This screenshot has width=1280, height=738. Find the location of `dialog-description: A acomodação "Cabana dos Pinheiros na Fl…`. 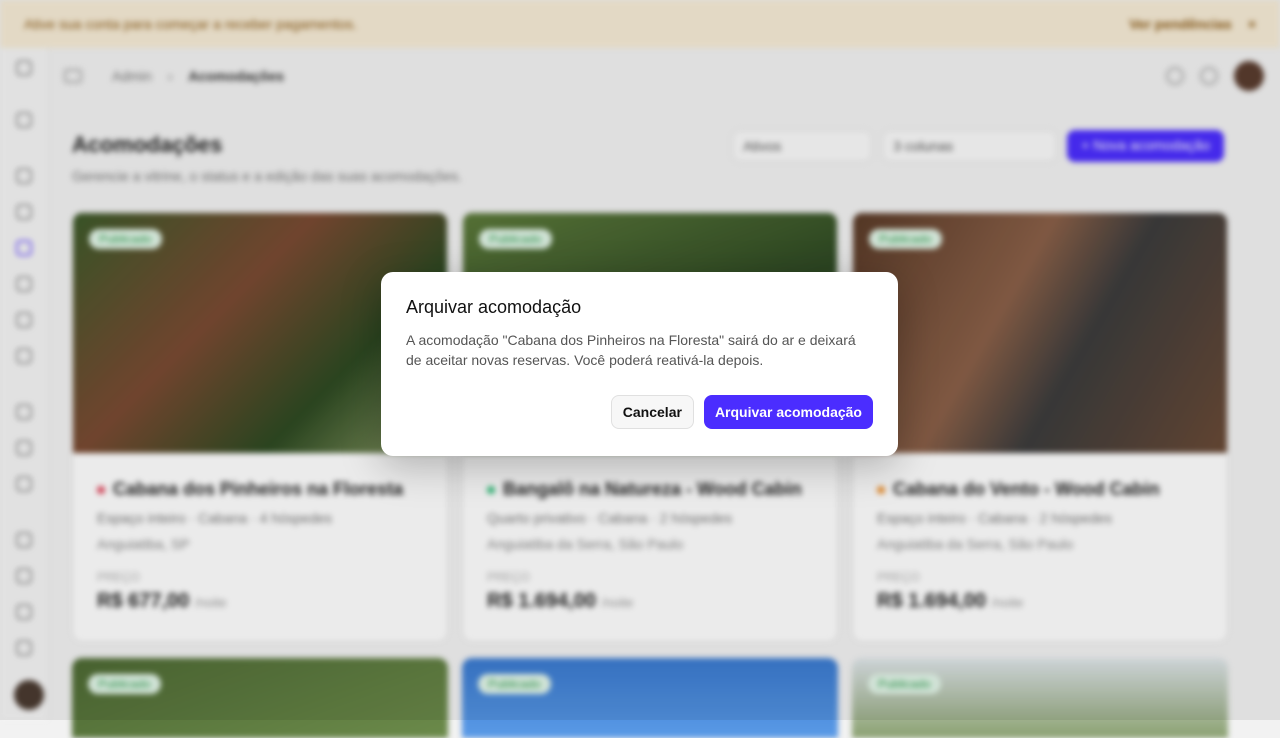

dialog-description: A acomodação "Cabana dos Pinheiros na Fl… is located at coordinates (631, 350).